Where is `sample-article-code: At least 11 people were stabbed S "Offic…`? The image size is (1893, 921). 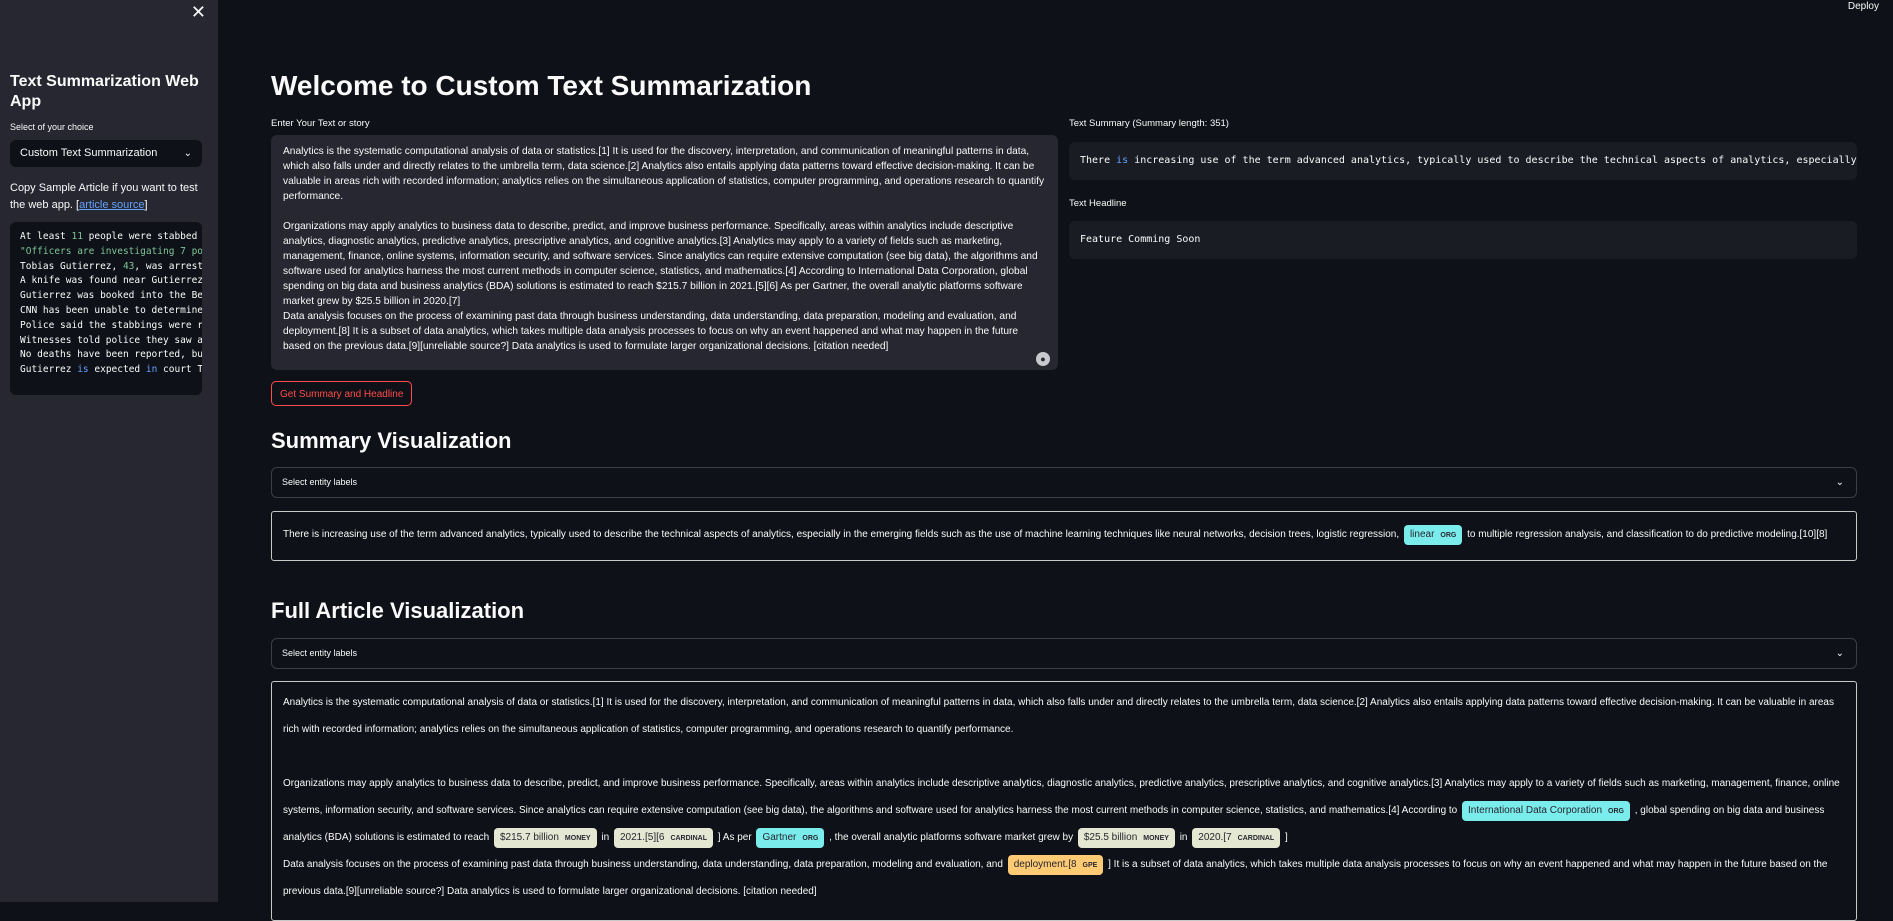 sample-article-code: At least 11 people were stabbed S "Offic… is located at coordinates (106, 308).